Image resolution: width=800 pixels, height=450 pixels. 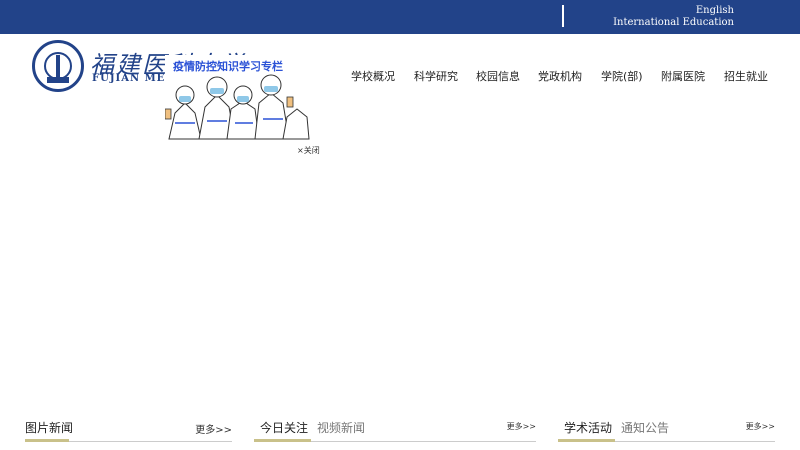 I want to click on nav-item-hospitals: 附属医院, so click(x=683, y=76).